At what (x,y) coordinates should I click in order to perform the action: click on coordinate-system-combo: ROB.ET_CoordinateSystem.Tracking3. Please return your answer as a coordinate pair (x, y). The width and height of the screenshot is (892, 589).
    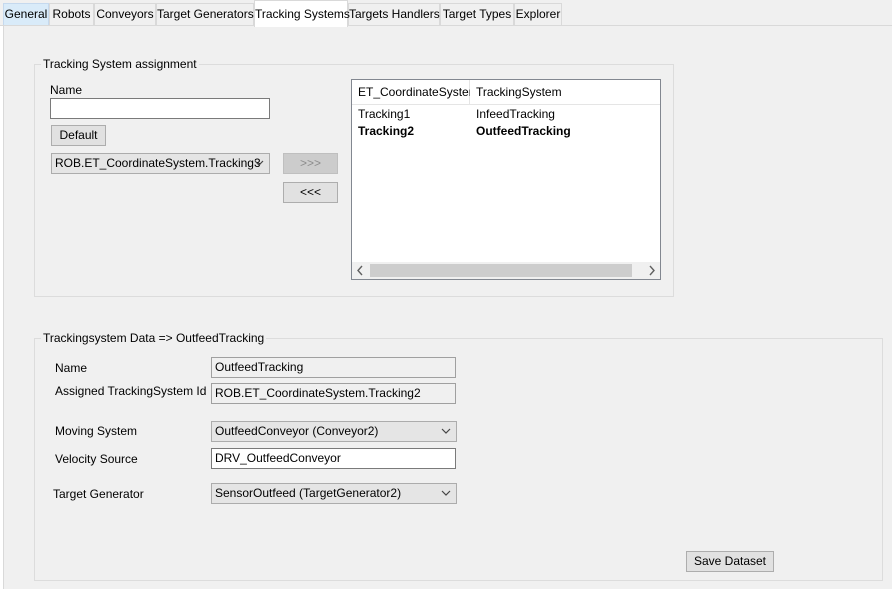
    Looking at the image, I should click on (160, 163).